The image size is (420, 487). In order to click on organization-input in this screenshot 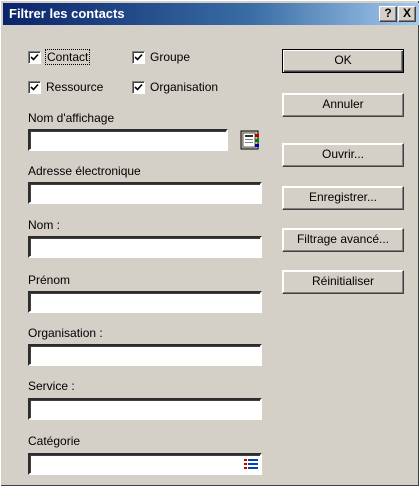, I will do `click(145, 355)`.